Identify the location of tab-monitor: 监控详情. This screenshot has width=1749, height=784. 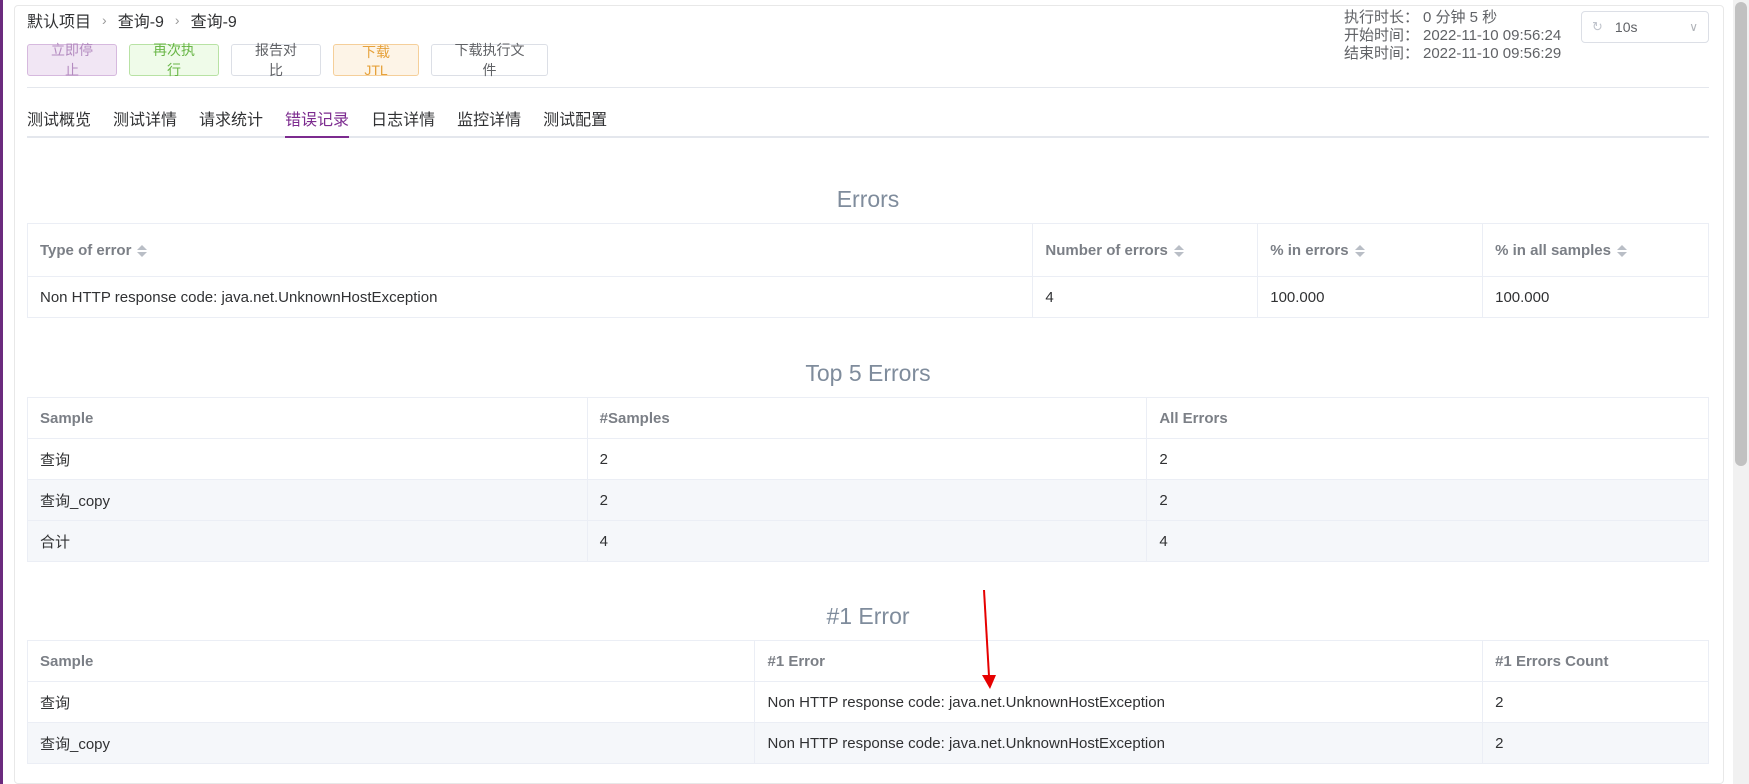
(489, 119).